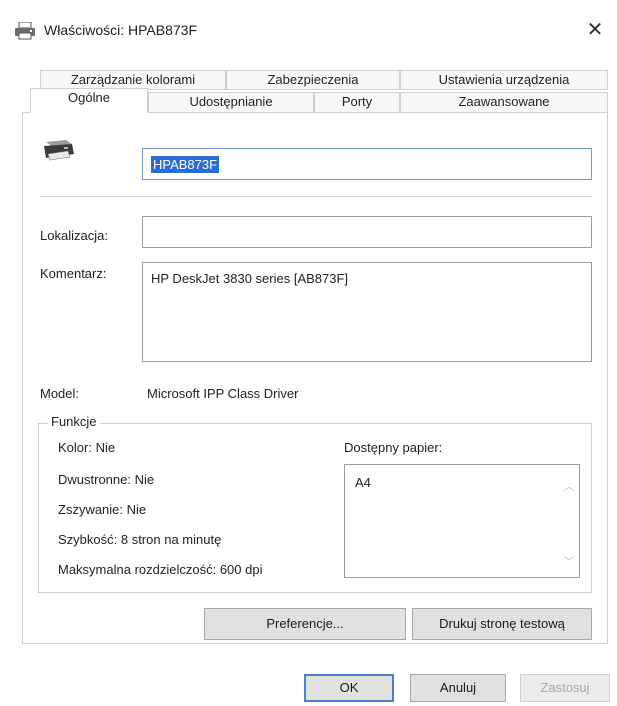 The image size is (617, 706). Describe the element at coordinates (102, 509) in the screenshot. I see `feature-staple: Zszywanie: Nie` at that location.